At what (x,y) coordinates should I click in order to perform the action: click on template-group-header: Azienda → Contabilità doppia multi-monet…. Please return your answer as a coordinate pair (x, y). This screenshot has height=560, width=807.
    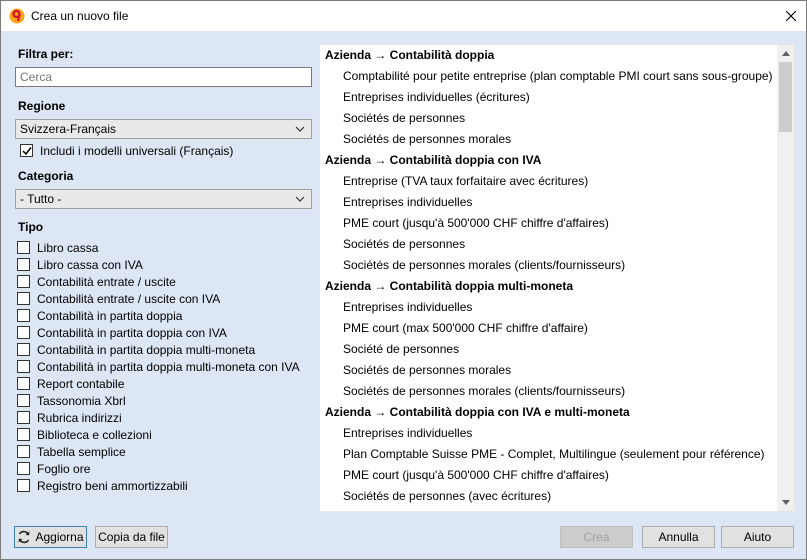
    Looking at the image, I should click on (449, 286).